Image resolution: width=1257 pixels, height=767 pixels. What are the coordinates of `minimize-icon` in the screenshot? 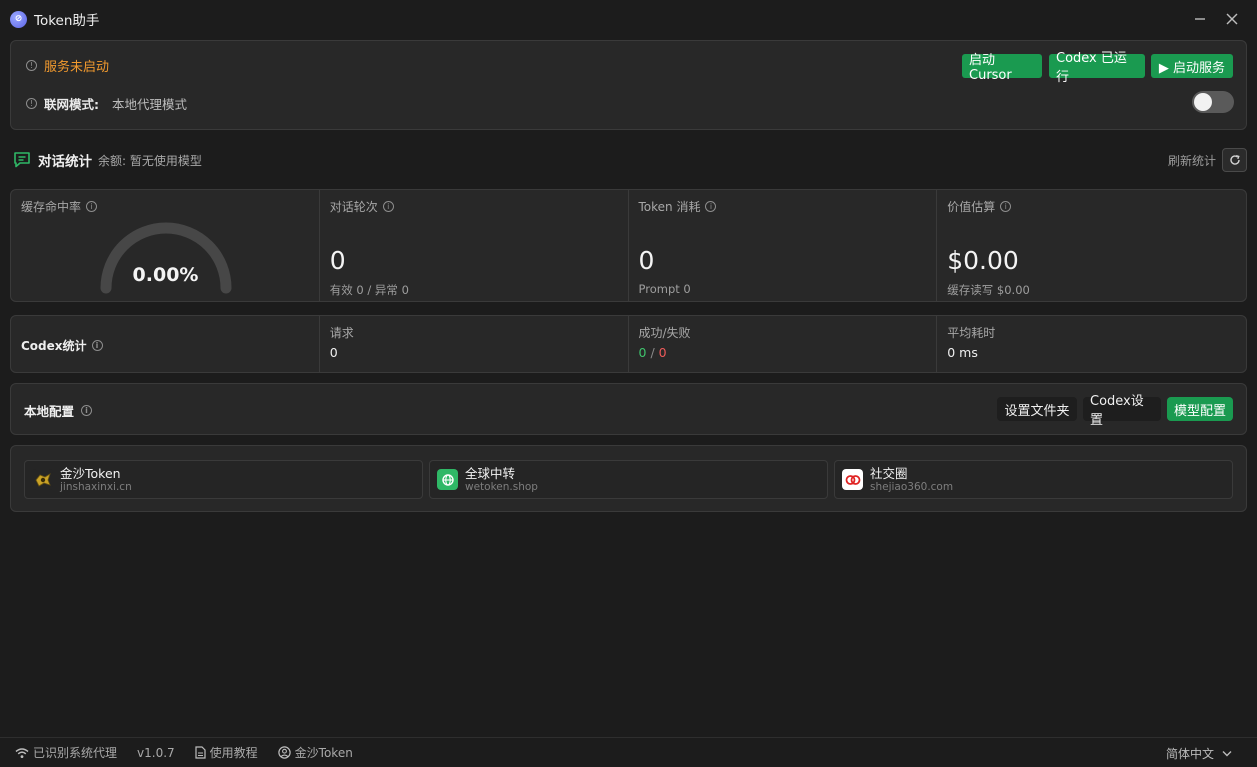 It's located at (1200, 19).